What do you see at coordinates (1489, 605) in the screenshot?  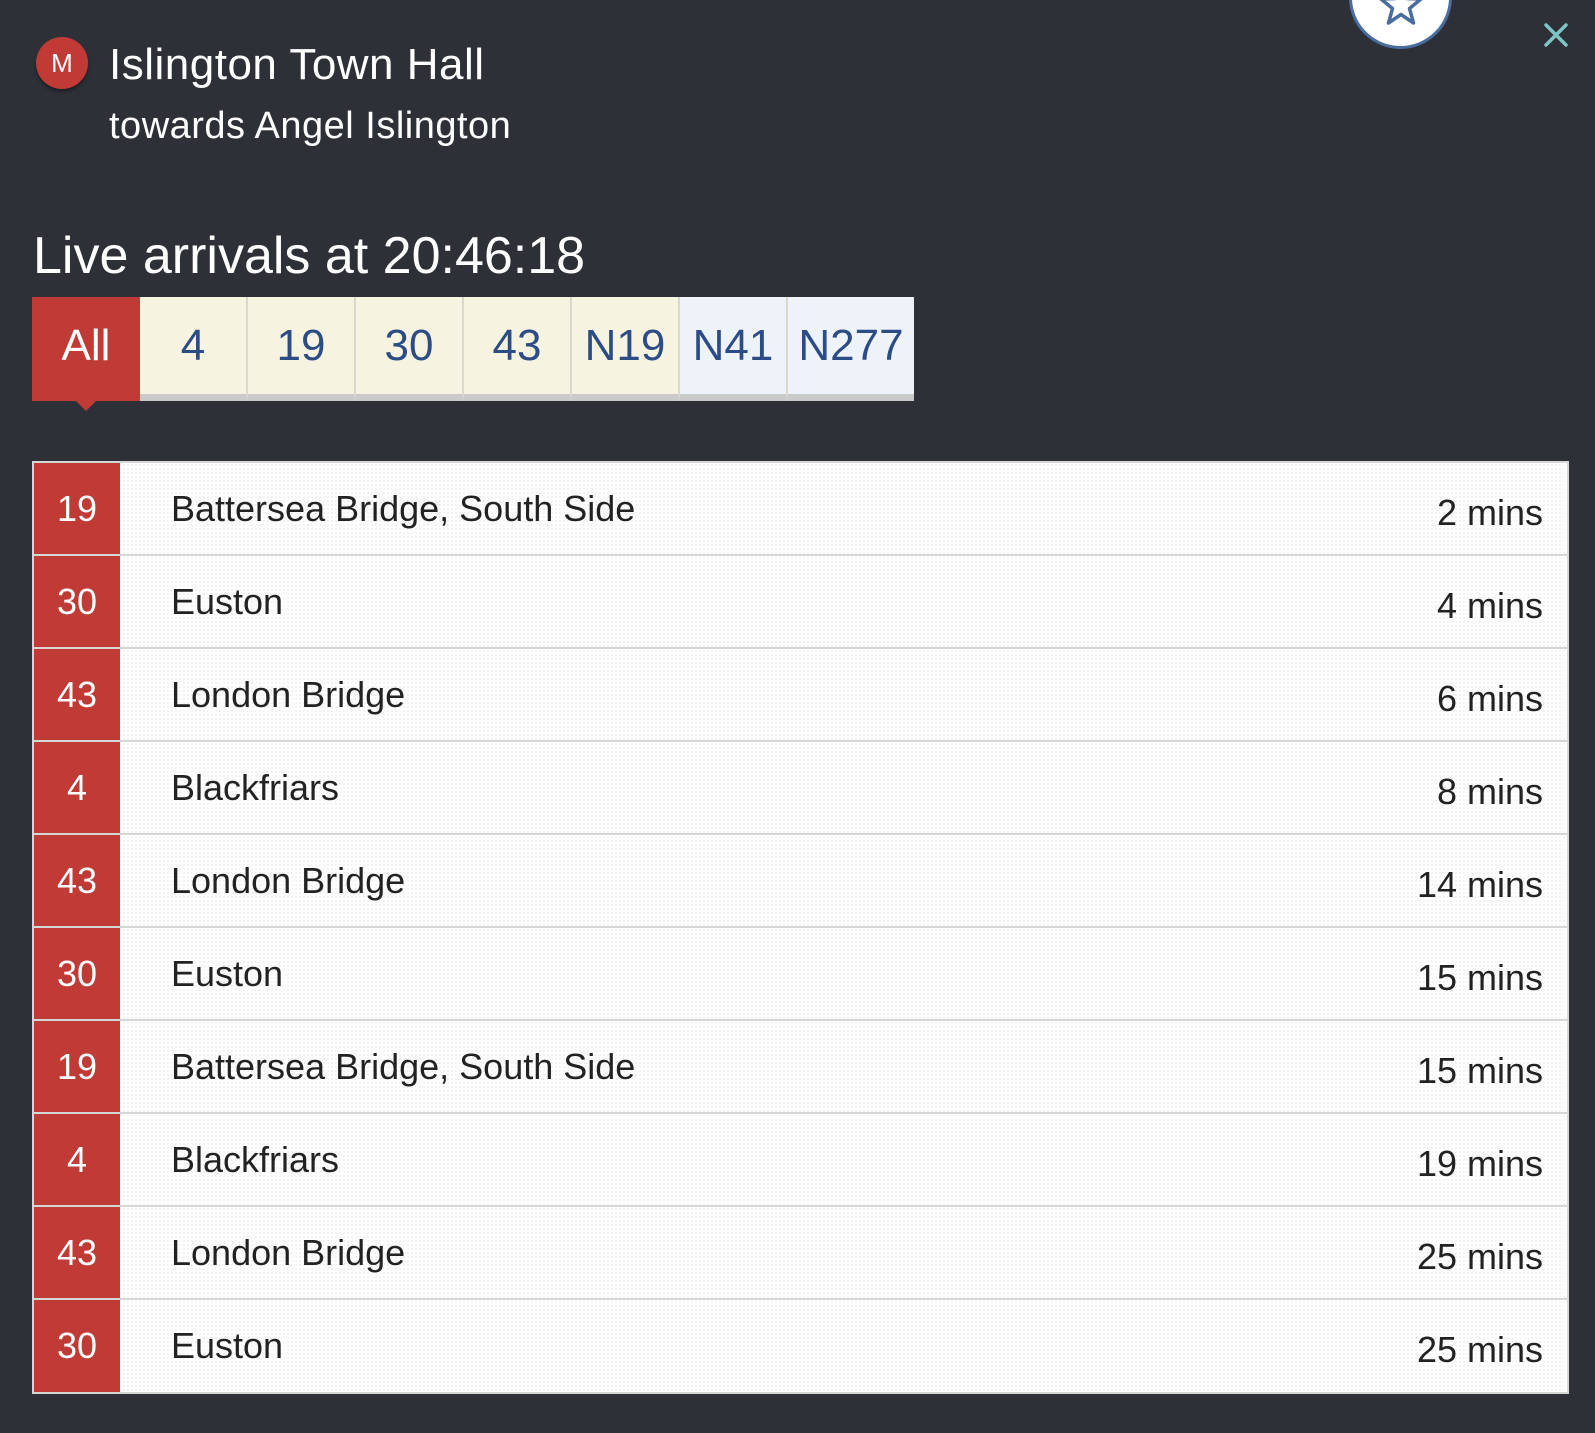 I see `arrival-eta: 4 mins` at bounding box center [1489, 605].